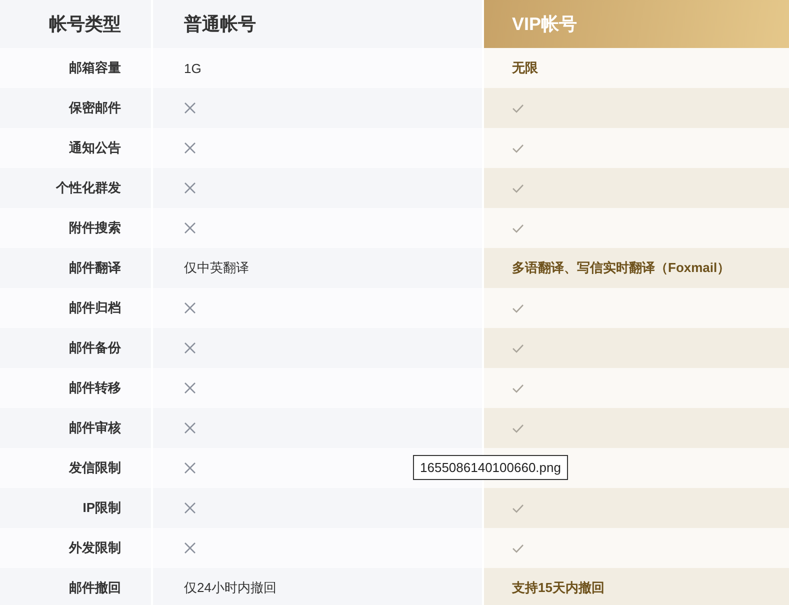 Image resolution: width=789 pixels, height=605 pixels. I want to click on table-cell: 1G, so click(193, 68).